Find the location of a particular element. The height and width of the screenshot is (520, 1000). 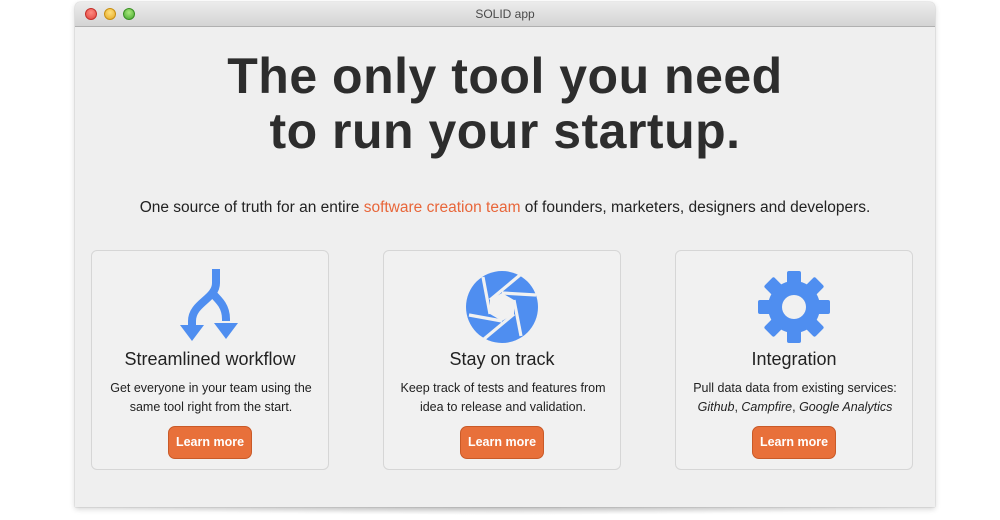

service-campfire: Campfire is located at coordinates (767, 407).